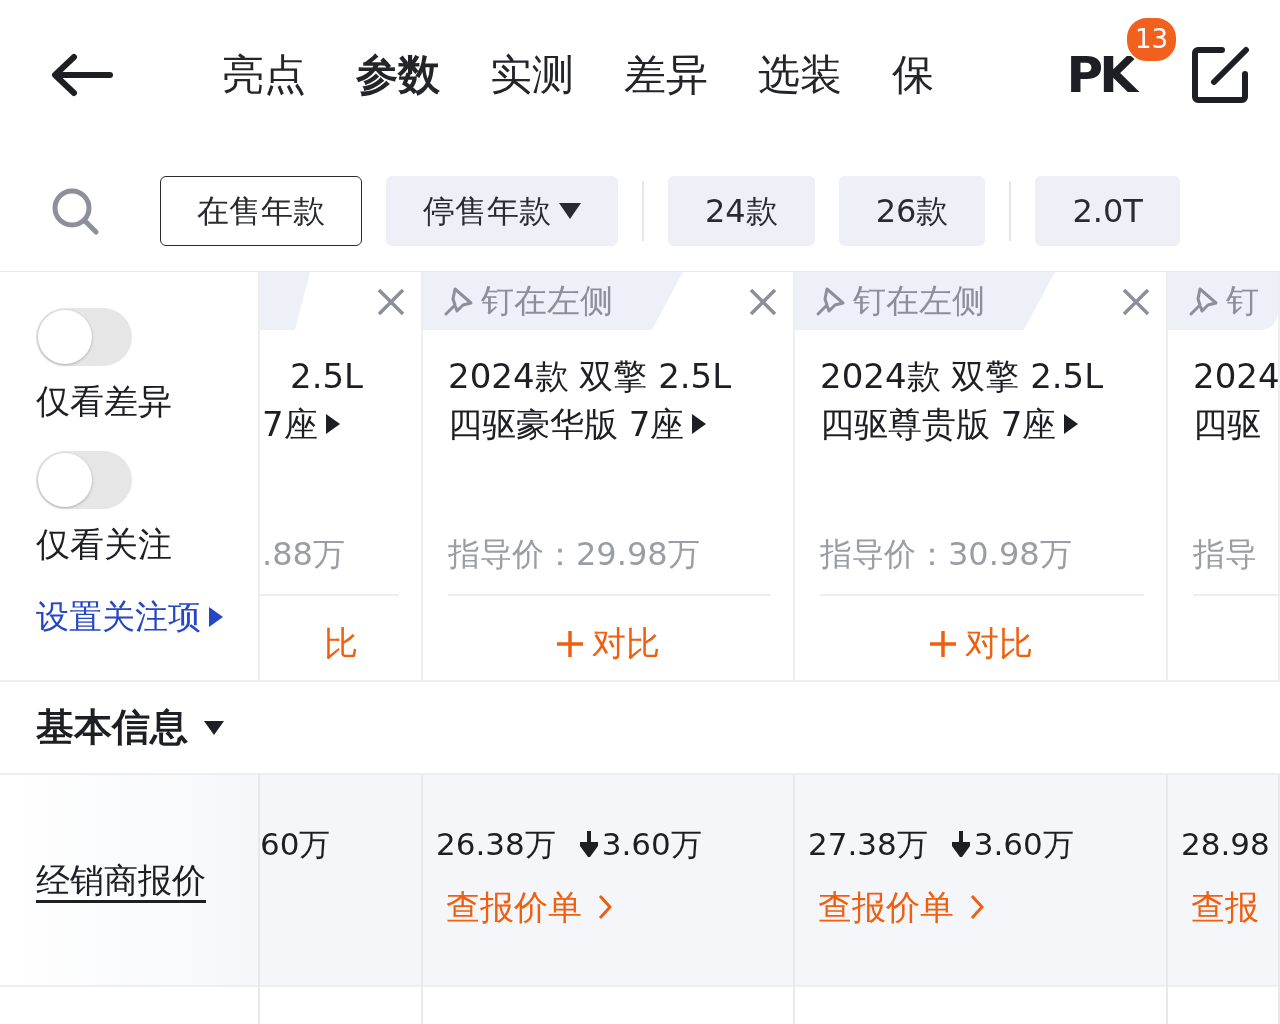 The image size is (1280, 1024). What do you see at coordinates (1224, 554) in the screenshot?
I see `guide-price: 指导` at bounding box center [1224, 554].